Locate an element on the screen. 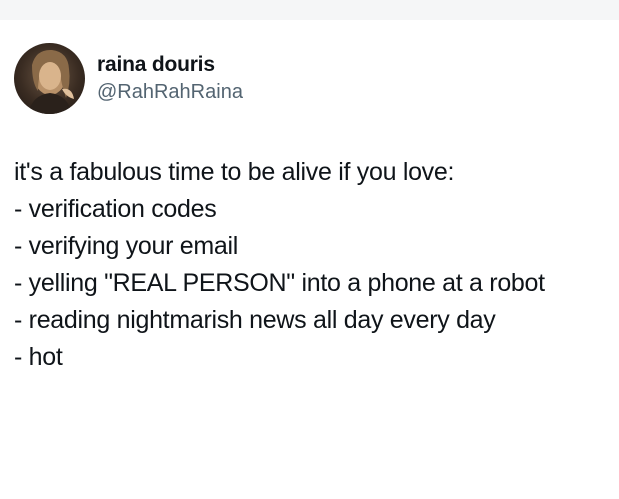  author-handle: @RahRahRaina is located at coordinates (170, 92).